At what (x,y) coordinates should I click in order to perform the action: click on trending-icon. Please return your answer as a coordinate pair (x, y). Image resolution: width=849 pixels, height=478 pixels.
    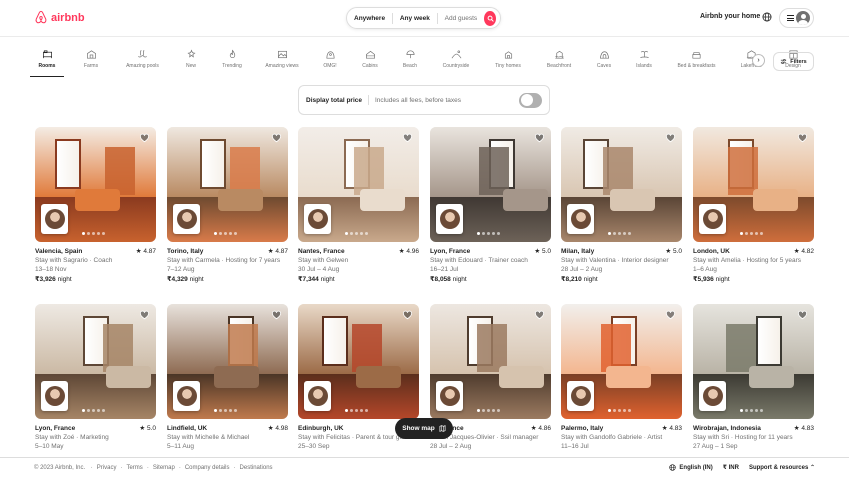
    Looking at the image, I should click on (232, 54).